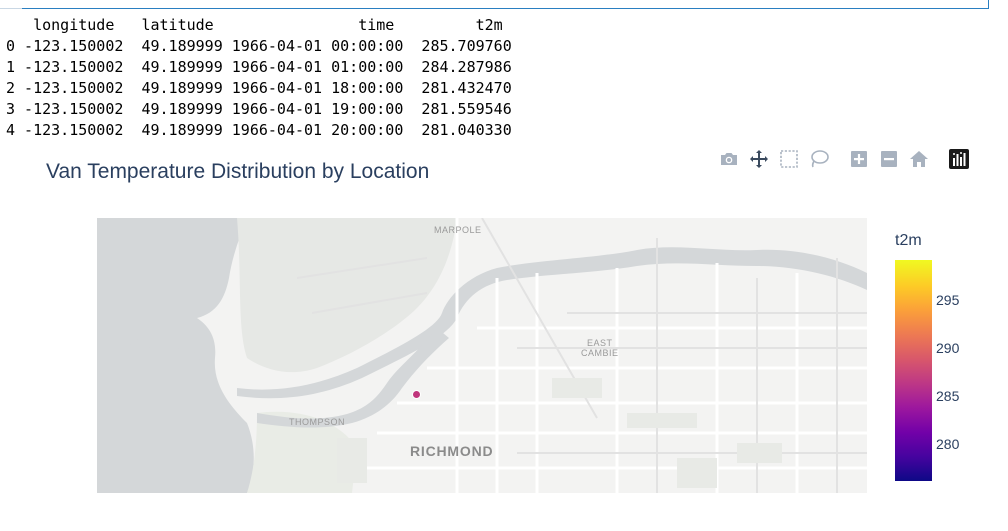  Describe the element at coordinates (600, 353) in the screenshot. I see `map-label-cambie: CAMBIE` at that location.